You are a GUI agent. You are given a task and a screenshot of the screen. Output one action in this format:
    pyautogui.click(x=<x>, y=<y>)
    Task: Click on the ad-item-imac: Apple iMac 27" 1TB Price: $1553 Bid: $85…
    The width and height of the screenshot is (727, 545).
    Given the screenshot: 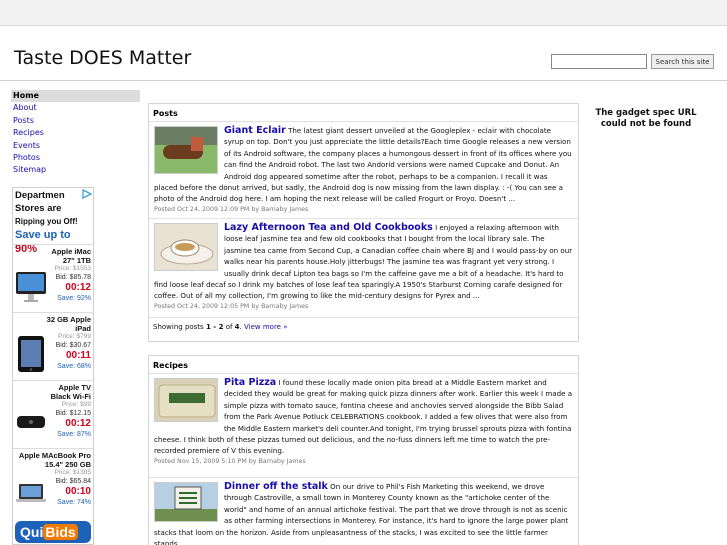 What is the action you would take?
    pyautogui.click(x=53, y=278)
    